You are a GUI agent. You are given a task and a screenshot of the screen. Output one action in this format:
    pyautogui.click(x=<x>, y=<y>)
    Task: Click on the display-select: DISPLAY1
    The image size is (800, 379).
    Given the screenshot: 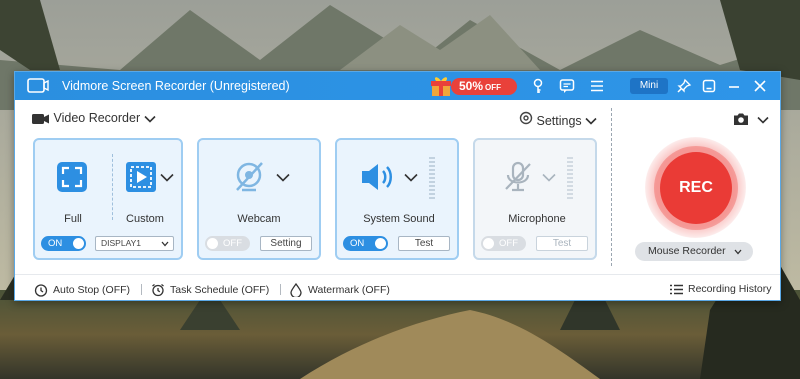 What is the action you would take?
    pyautogui.click(x=134, y=243)
    